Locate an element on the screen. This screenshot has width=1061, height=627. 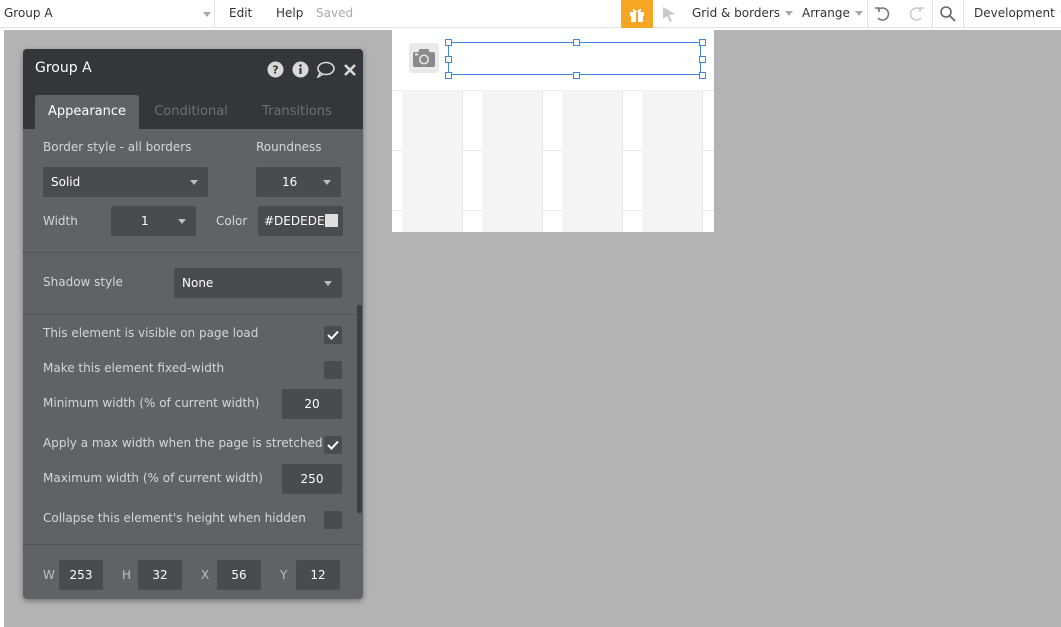
redo-icon is located at coordinates (916, 14).